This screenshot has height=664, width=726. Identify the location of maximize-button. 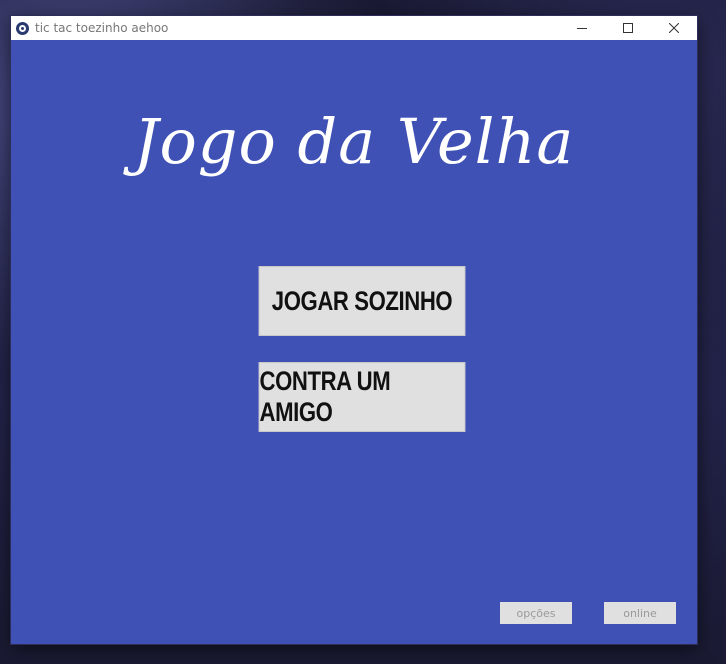
(628, 28).